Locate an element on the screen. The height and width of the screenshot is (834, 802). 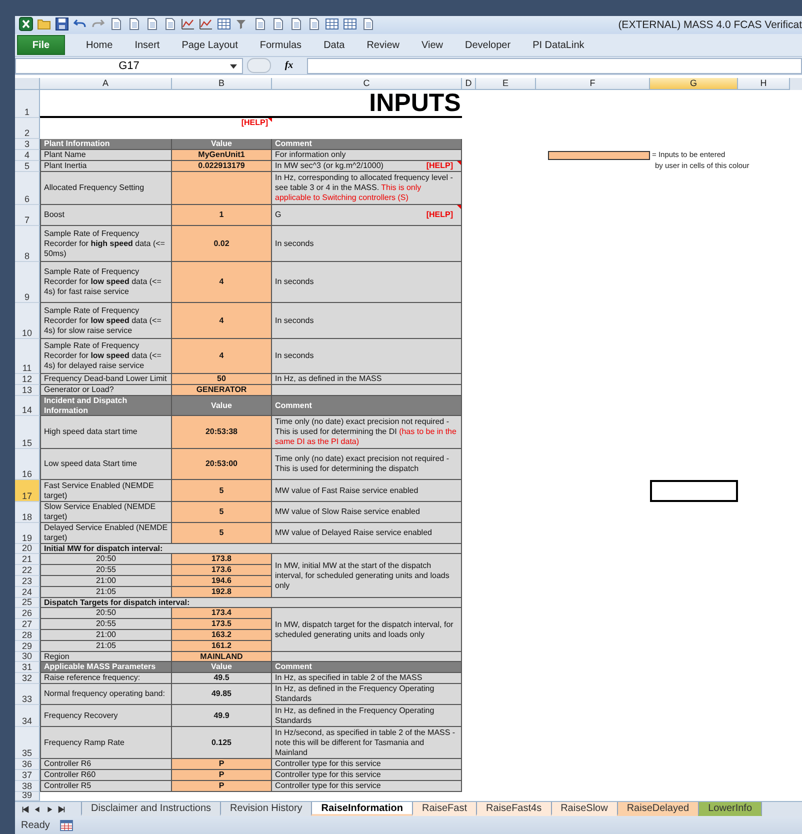
column-header: H is located at coordinates (764, 84).